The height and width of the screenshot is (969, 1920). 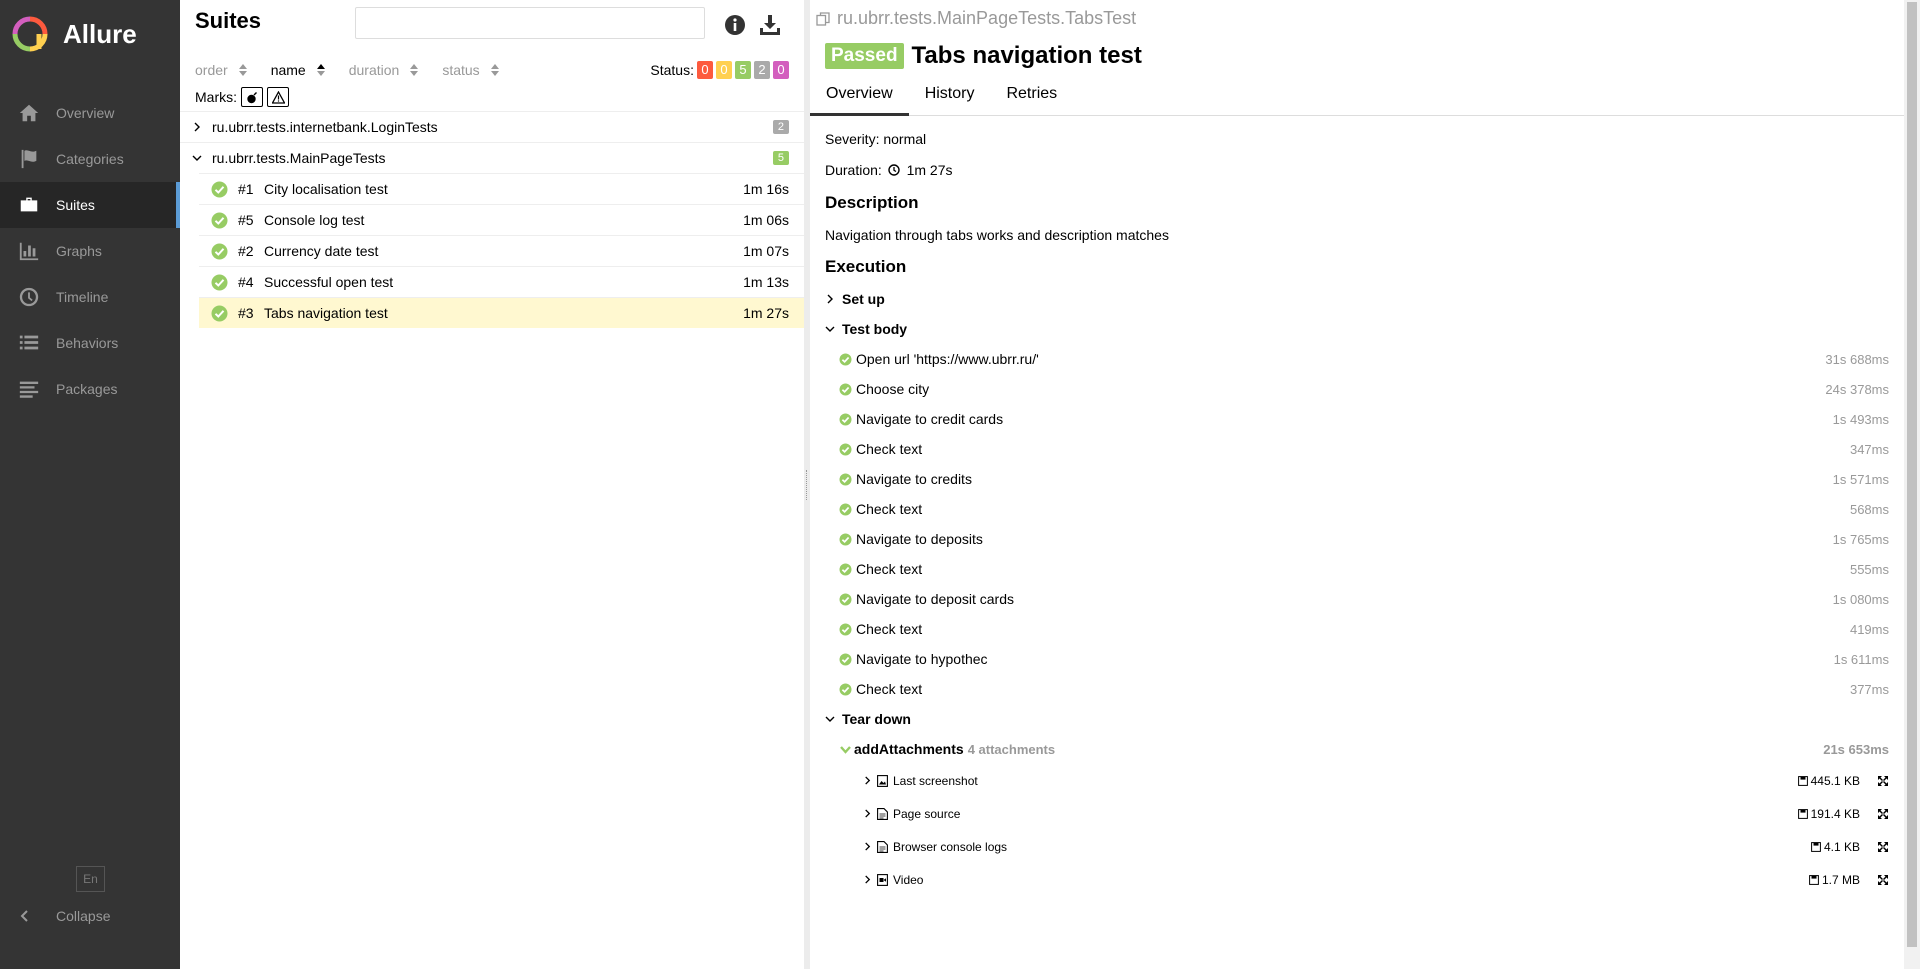 I want to click on status-badge-broken: 0, so click(x=724, y=70).